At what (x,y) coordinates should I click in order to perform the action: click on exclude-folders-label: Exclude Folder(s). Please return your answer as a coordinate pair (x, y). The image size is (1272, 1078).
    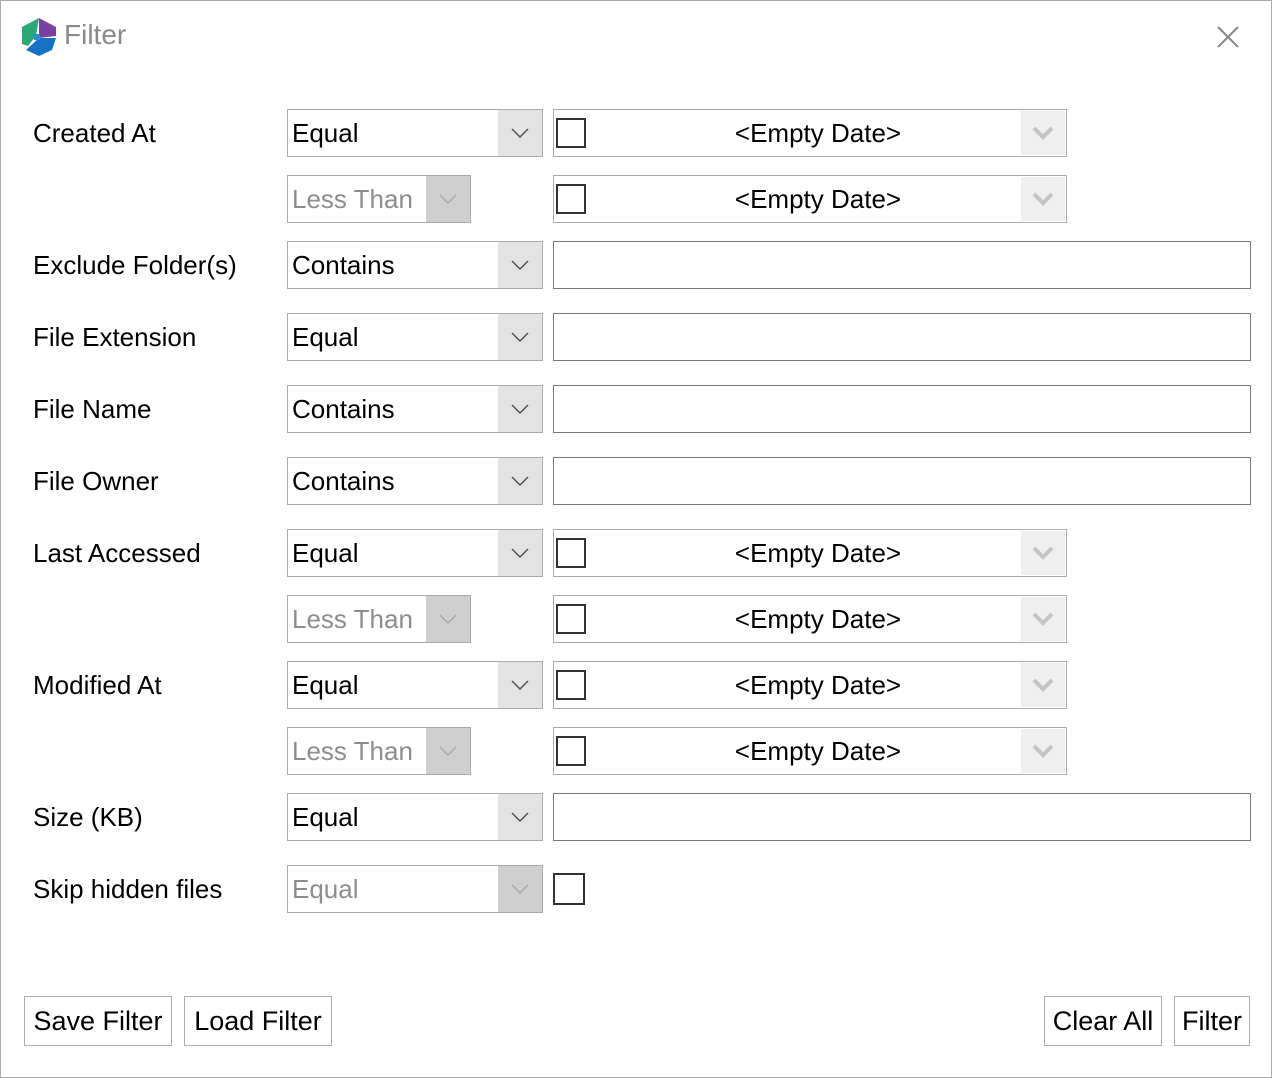
    Looking at the image, I should click on (135, 265).